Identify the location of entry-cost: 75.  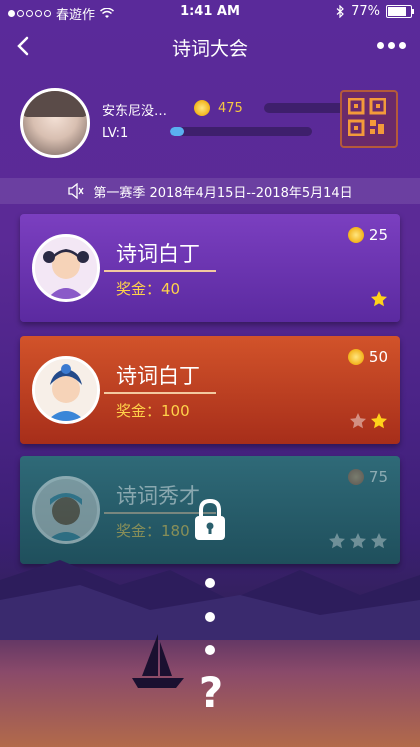
(367, 477).